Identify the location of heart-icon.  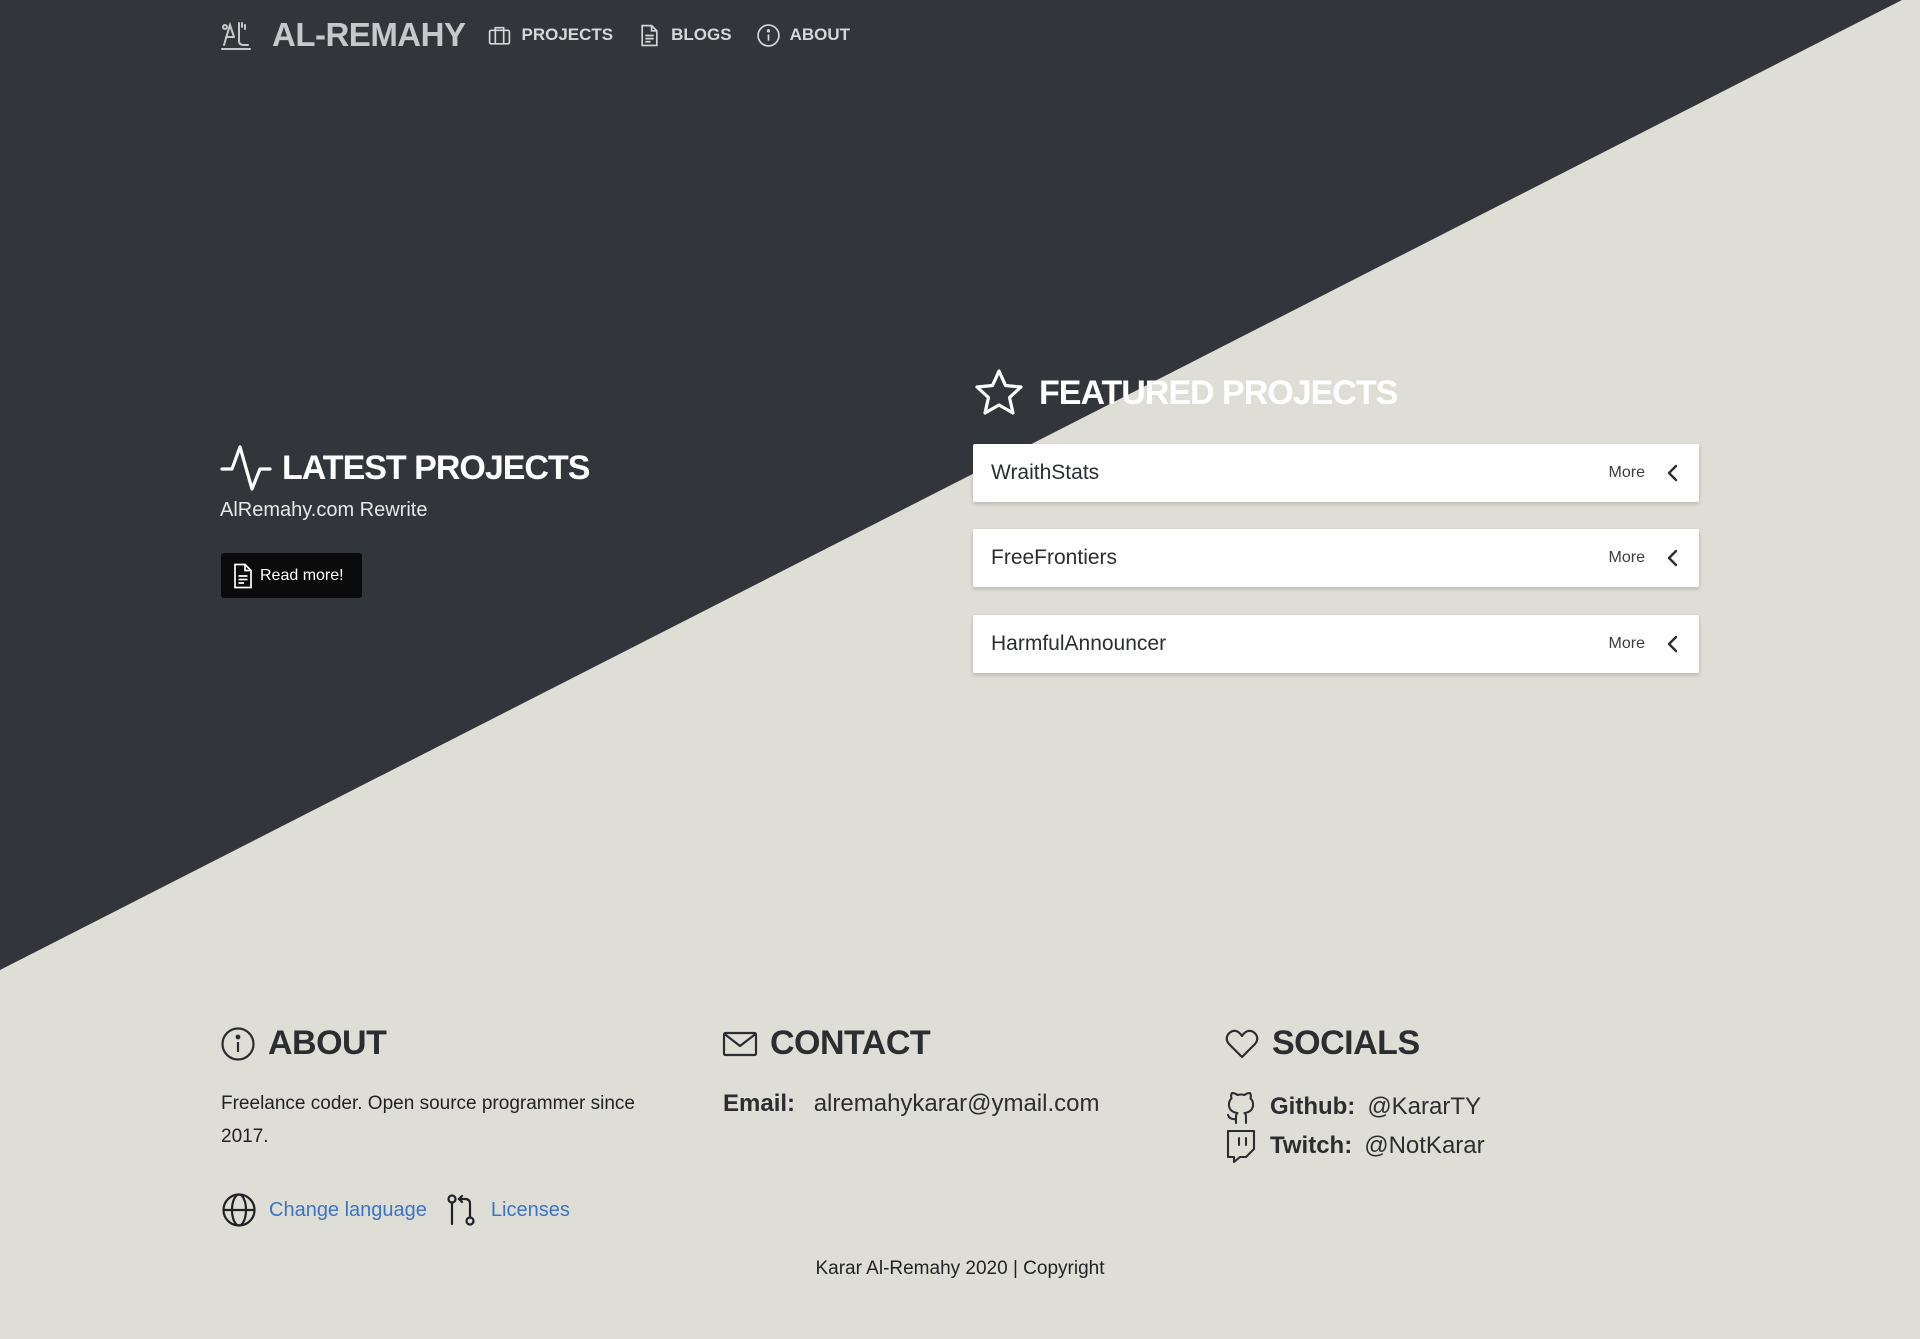
(1242, 1043).